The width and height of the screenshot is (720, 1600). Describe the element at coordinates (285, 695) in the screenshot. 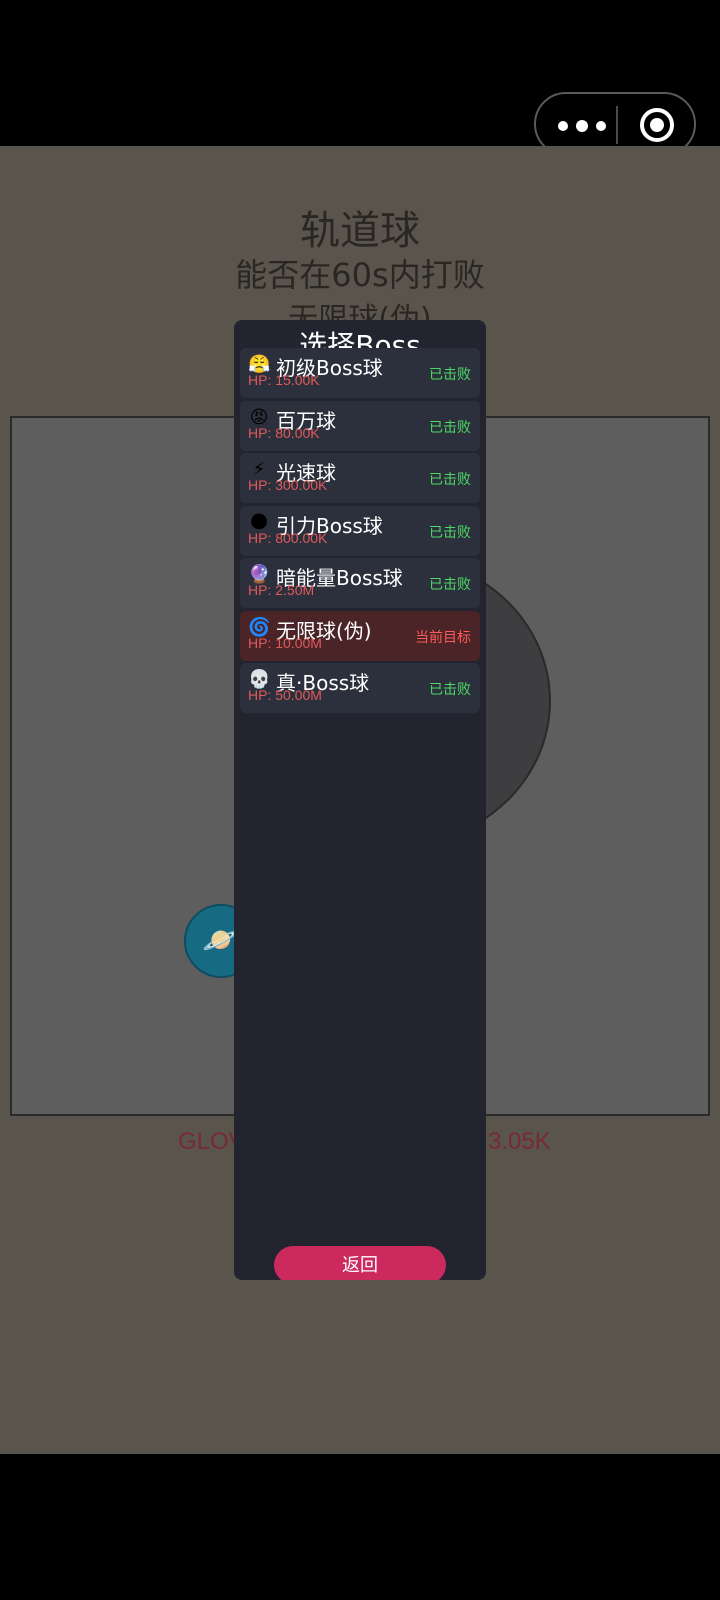

I see `boss-hp: HP: 50.00M` at that location.